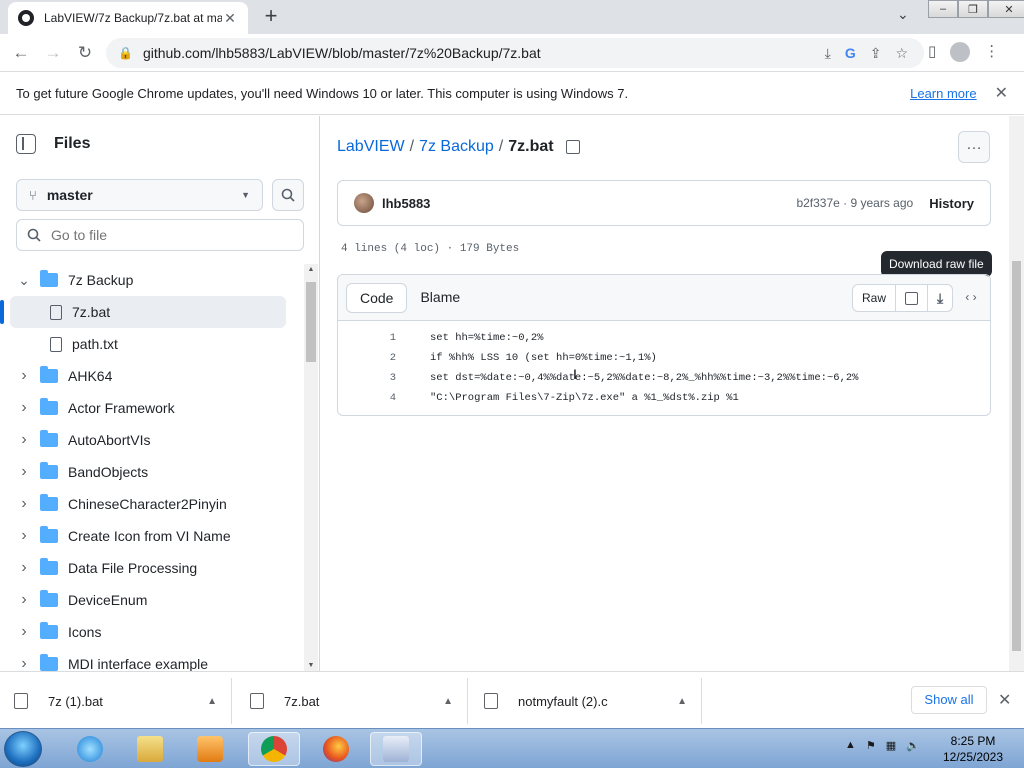 The image size is (1024, 768). What do you see at coordinates (940, 298) in the screenshot?
I see `download-raw-button: ⤓` at bounding box center [940, 298].